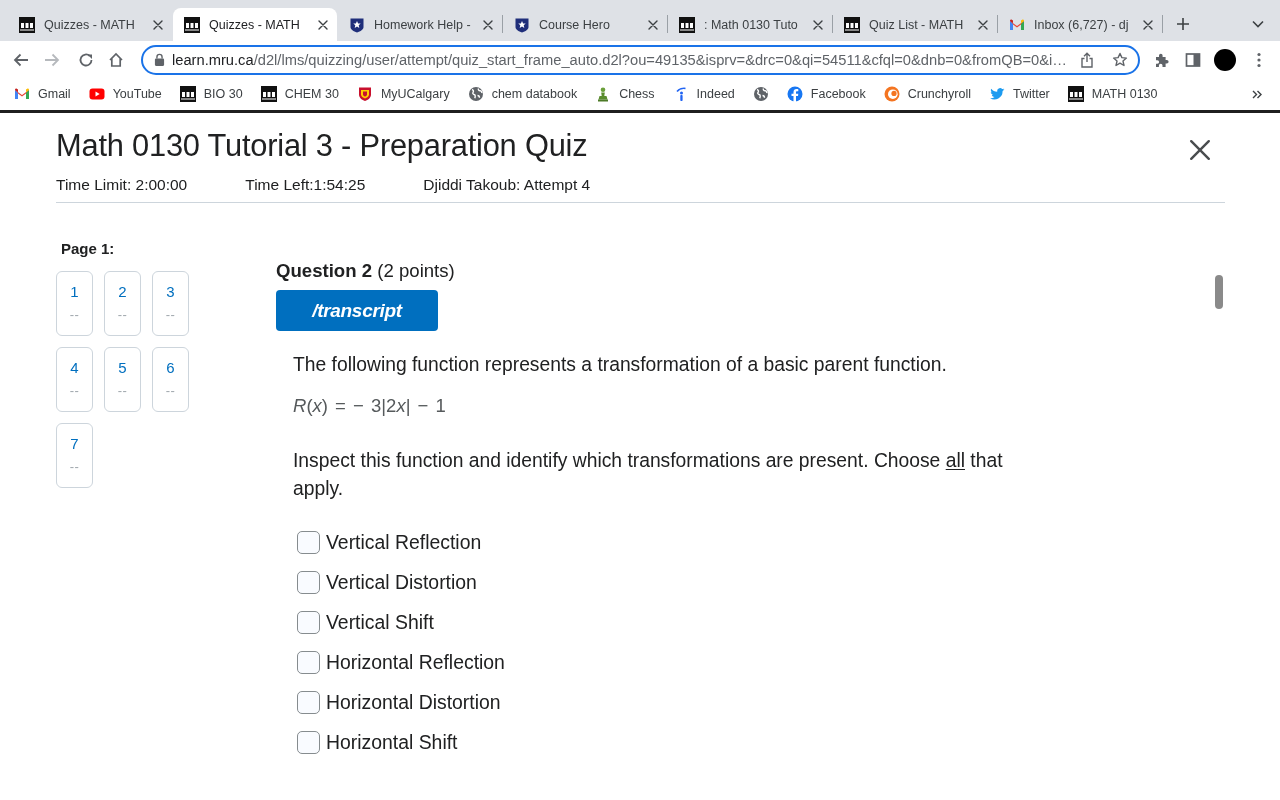 Image resolution: width=1280 pixels, height=800 pixels. I want to click on question-nav-button: 6 --, so click(170, 379).